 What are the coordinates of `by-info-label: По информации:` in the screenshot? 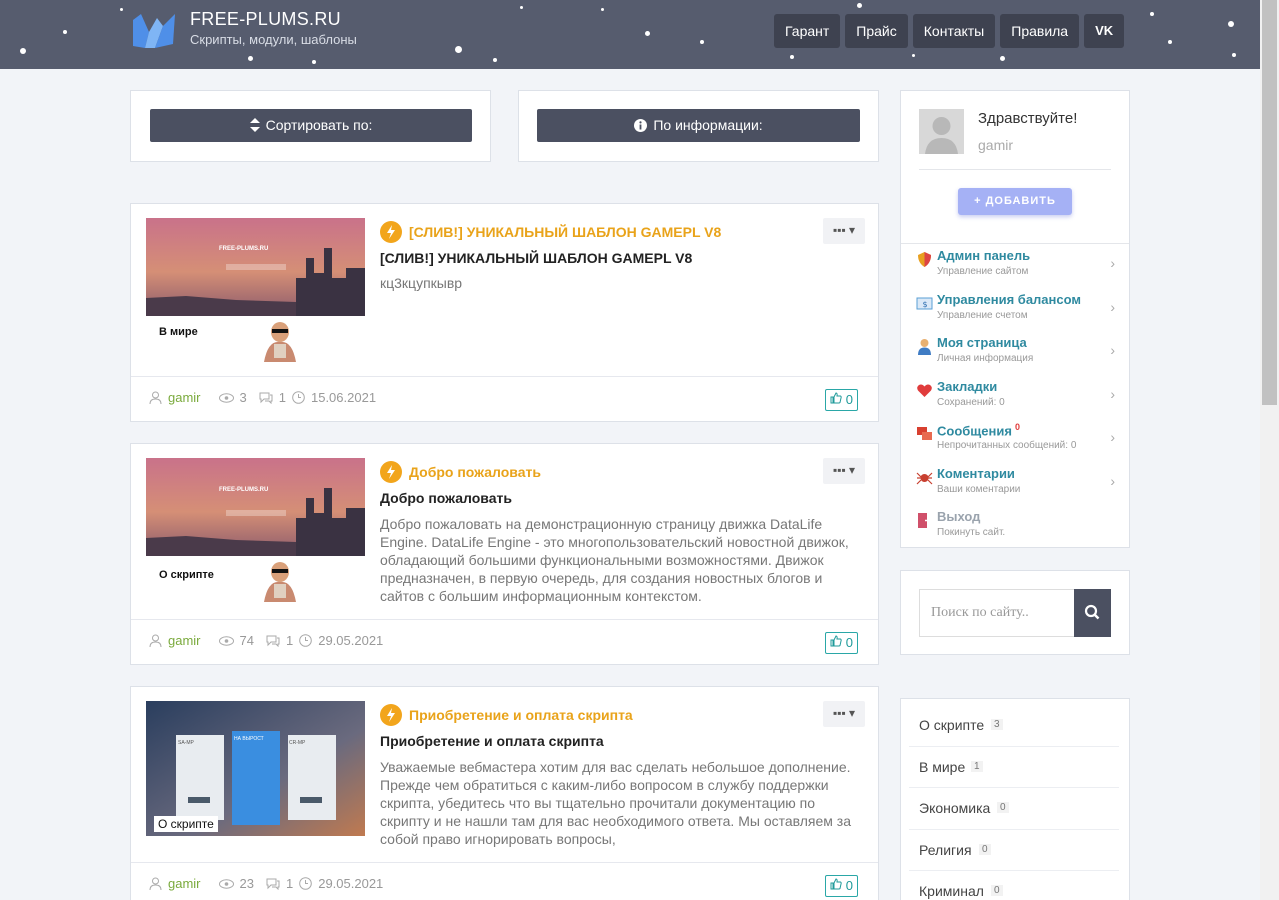 It's located at (708, 125).